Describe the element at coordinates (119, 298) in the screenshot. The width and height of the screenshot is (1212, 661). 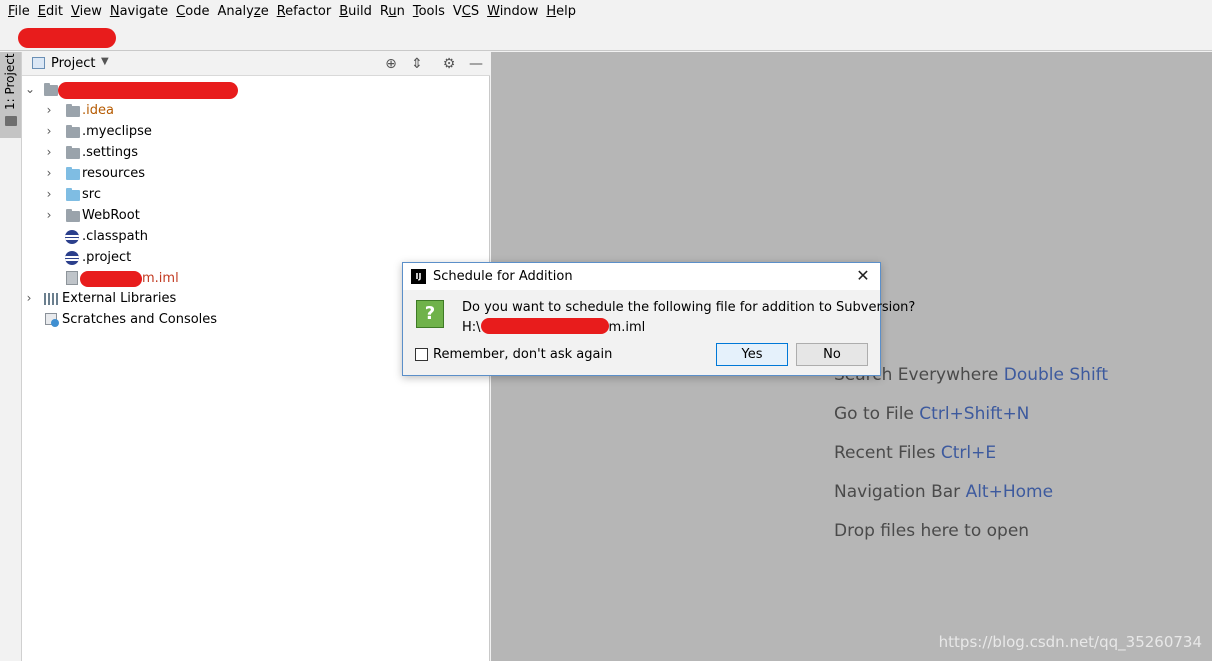
I see `tree-item-label: External Libraries` at that location.